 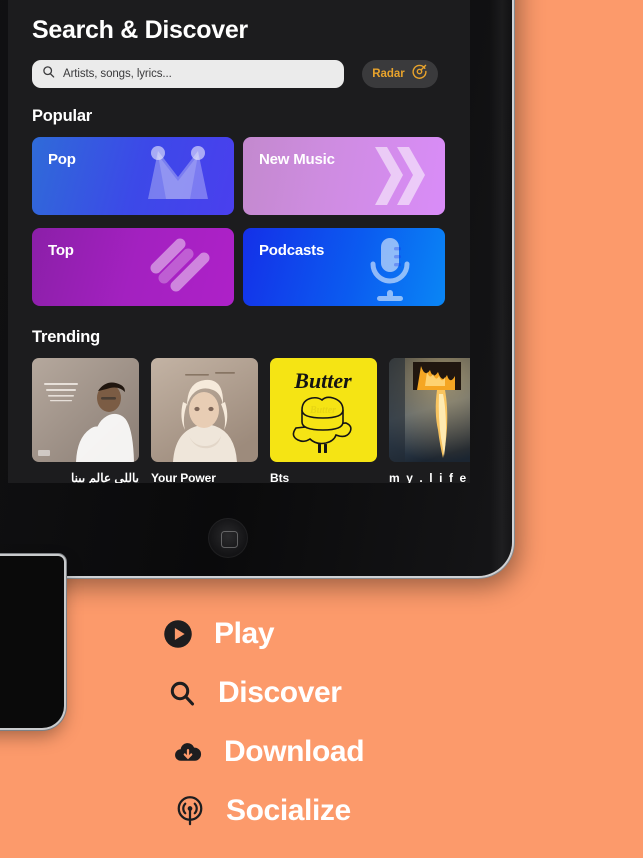 What do you see at coordinates (280, 477) in the screenshot?
I see `trending-item-title: Bts` at bounding box center [280, 477].